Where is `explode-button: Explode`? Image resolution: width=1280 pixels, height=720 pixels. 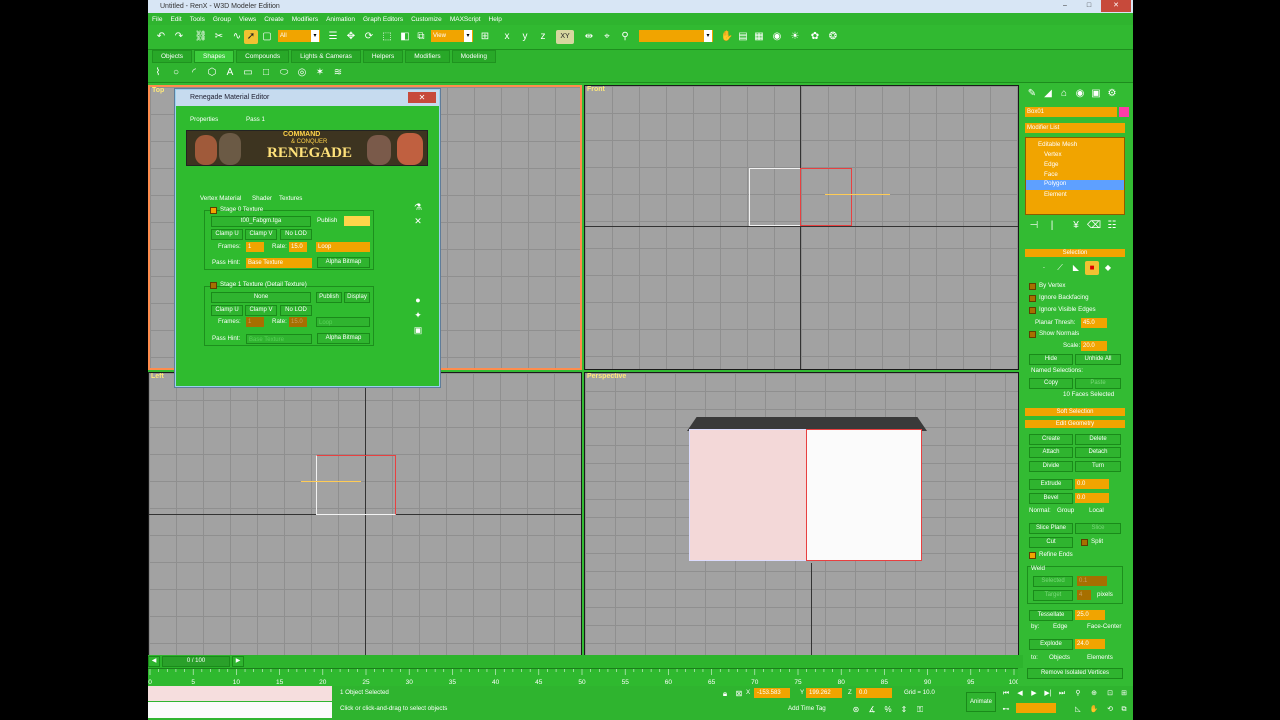
explode-button: Explode is located at coordinates (1051, 644).